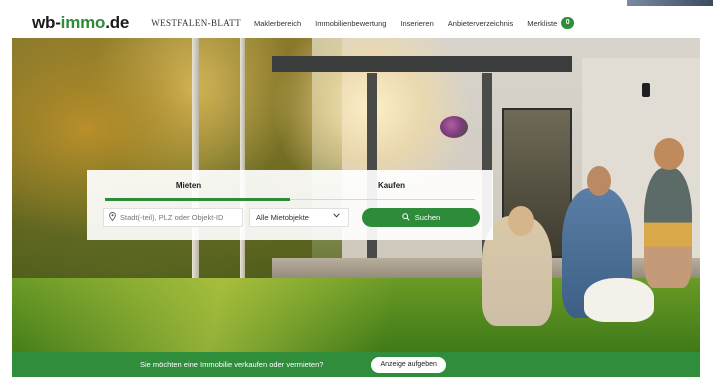  I want to click on merkliste-label: Merkliste, so click(542, 23).